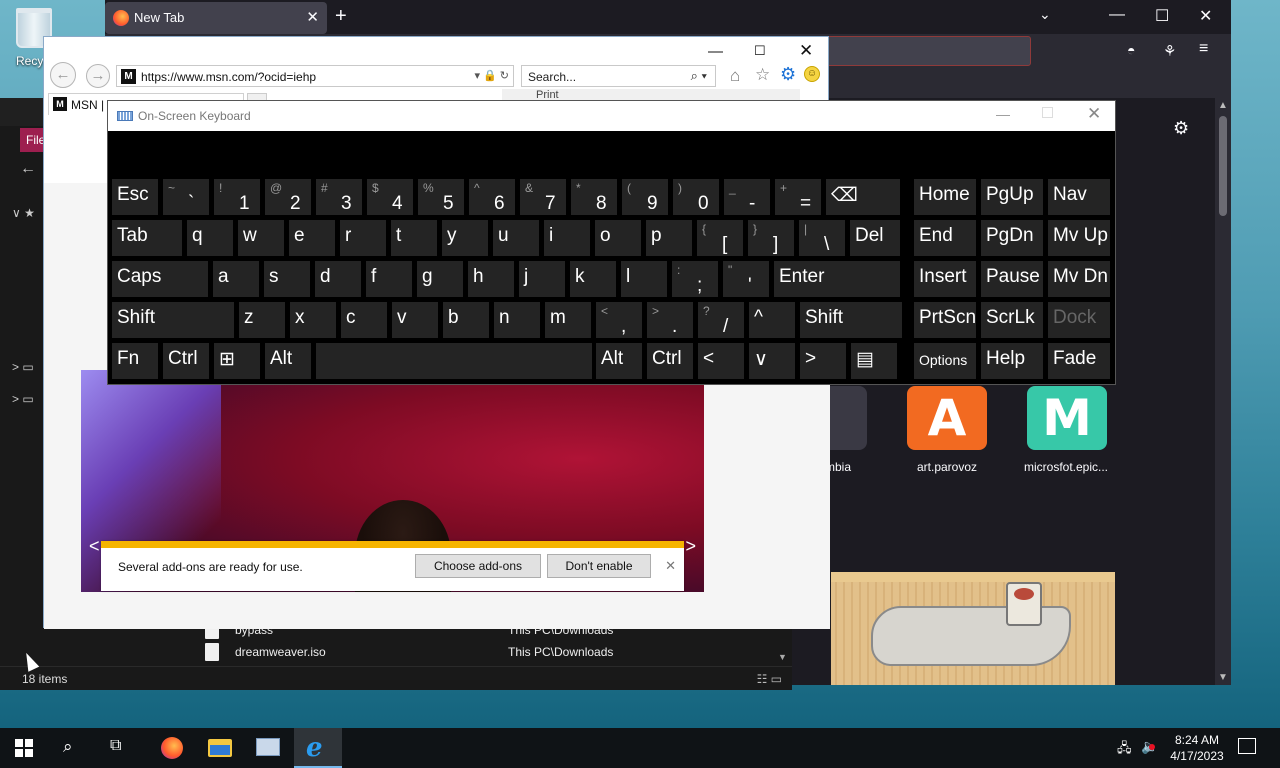  I want to click on osk-key-fn: Fn, so click(135, 361).